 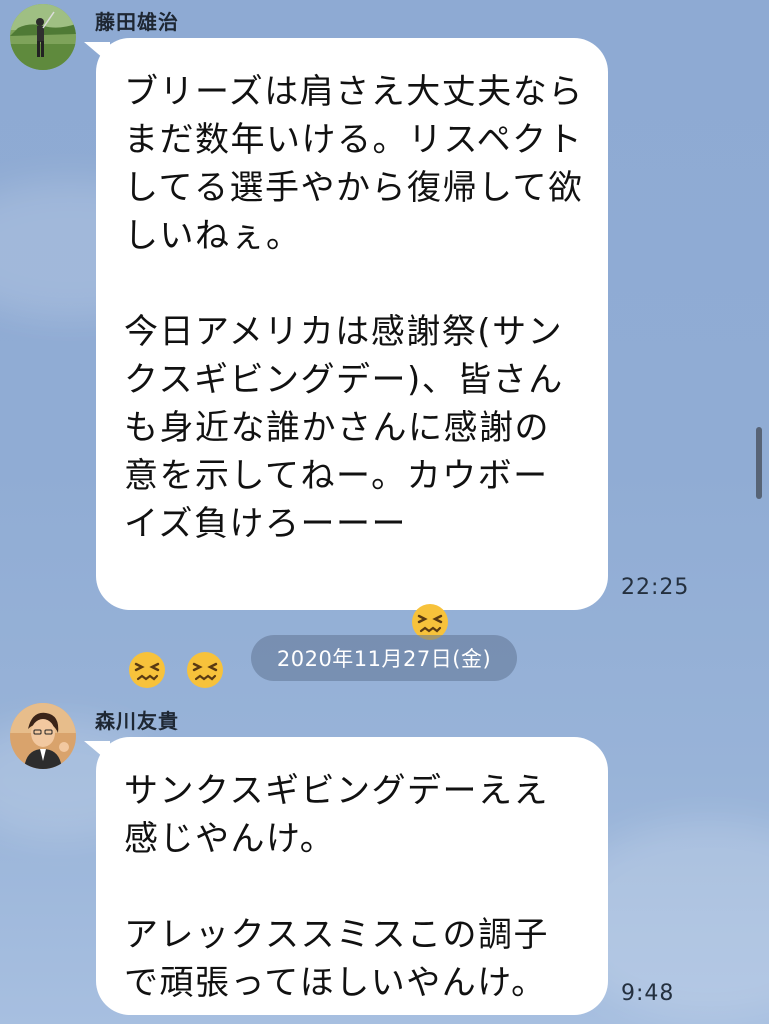 What do you see at coordinates (655, 587) in the screenshot?
I see `message-time: 22:25` at bounding box center [655, 587].